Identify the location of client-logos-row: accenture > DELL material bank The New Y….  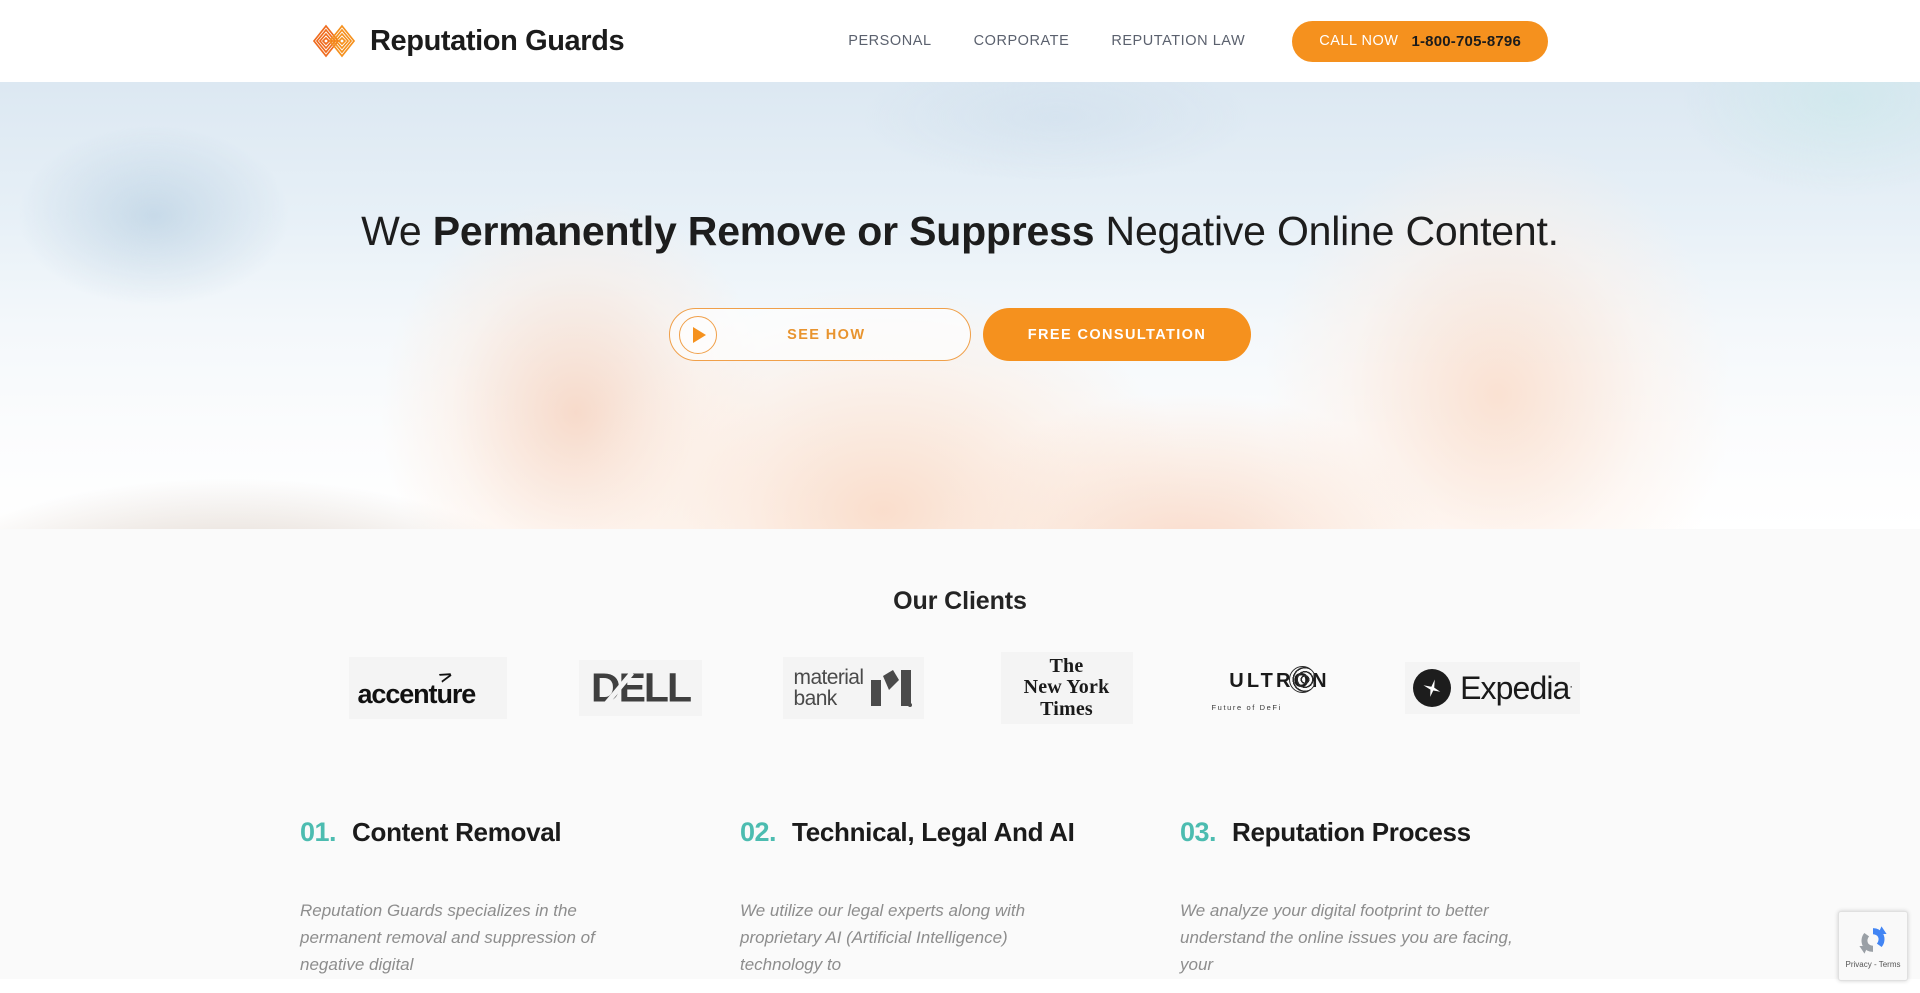
(960, 688).